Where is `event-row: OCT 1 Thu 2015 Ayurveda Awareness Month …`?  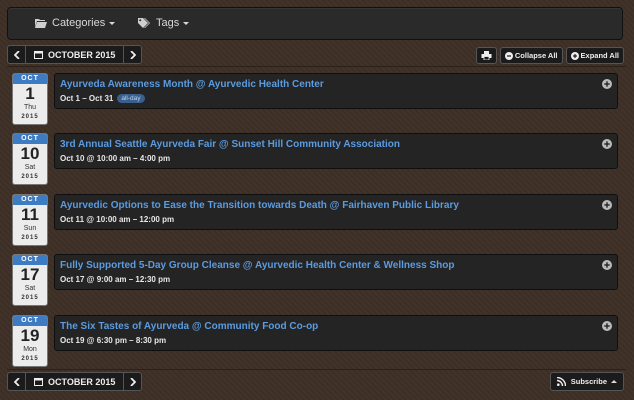 event-row: OCT 1 Thu 2015 Ayurveda Awareness Month … is located at coordinates (316, 97).